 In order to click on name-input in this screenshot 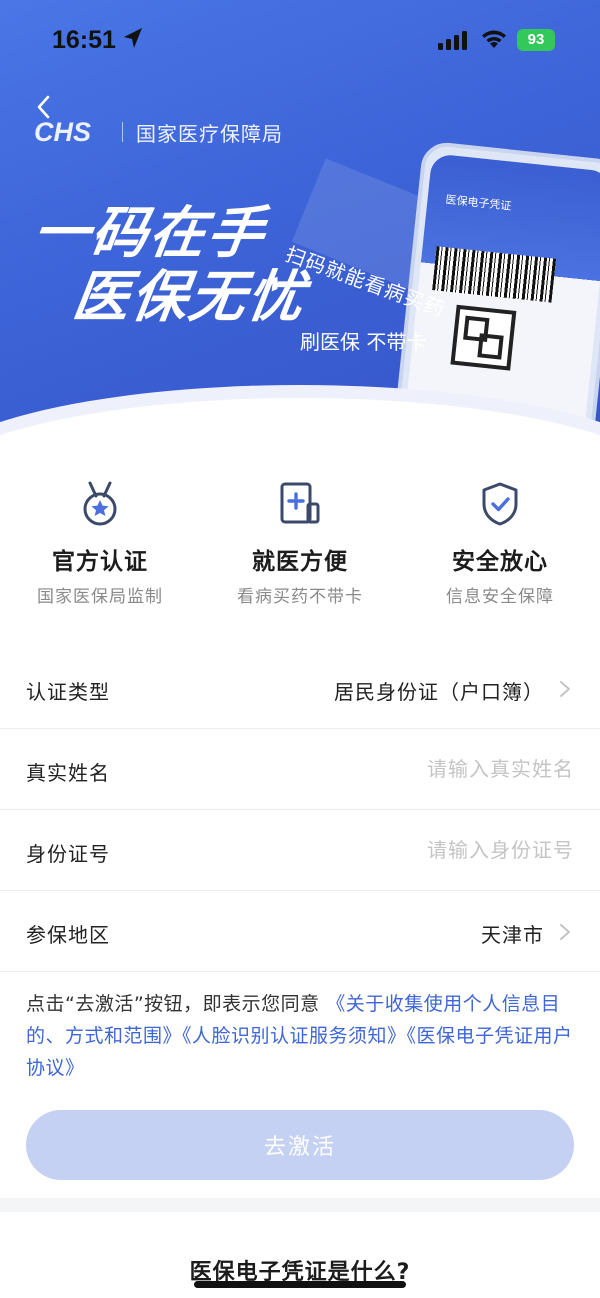, I will do `click(424, 769)`.